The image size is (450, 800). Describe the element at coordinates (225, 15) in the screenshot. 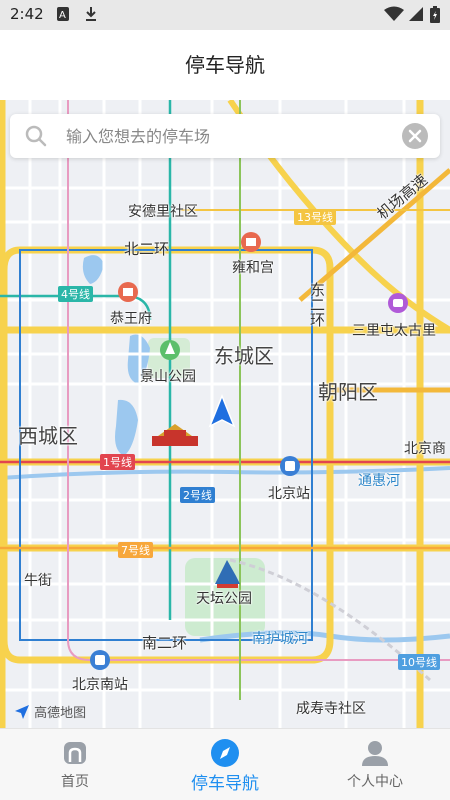

I see `status-bar: 2:42 A` at that location.